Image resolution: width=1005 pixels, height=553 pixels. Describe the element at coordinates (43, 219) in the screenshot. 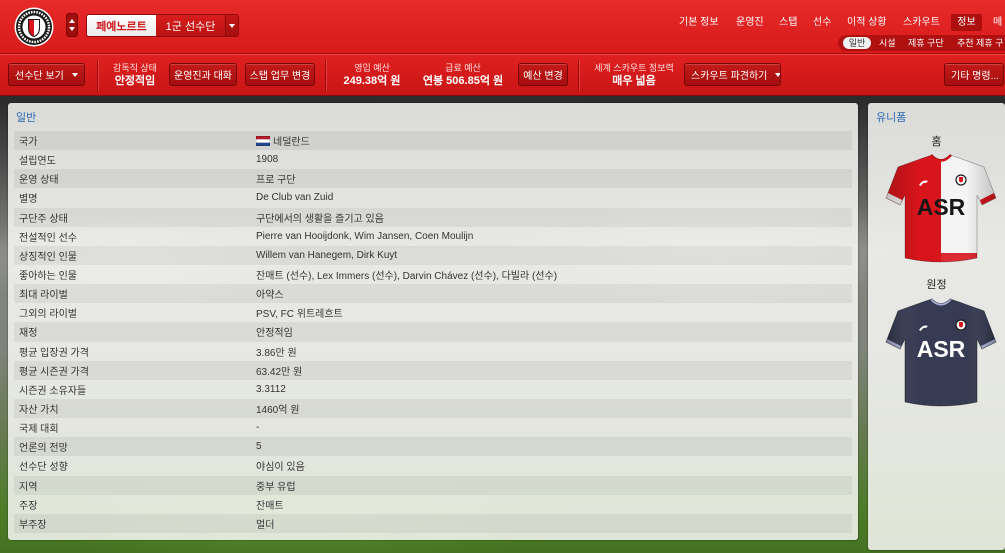

I see `row-label: 구단주 상태` at that location.